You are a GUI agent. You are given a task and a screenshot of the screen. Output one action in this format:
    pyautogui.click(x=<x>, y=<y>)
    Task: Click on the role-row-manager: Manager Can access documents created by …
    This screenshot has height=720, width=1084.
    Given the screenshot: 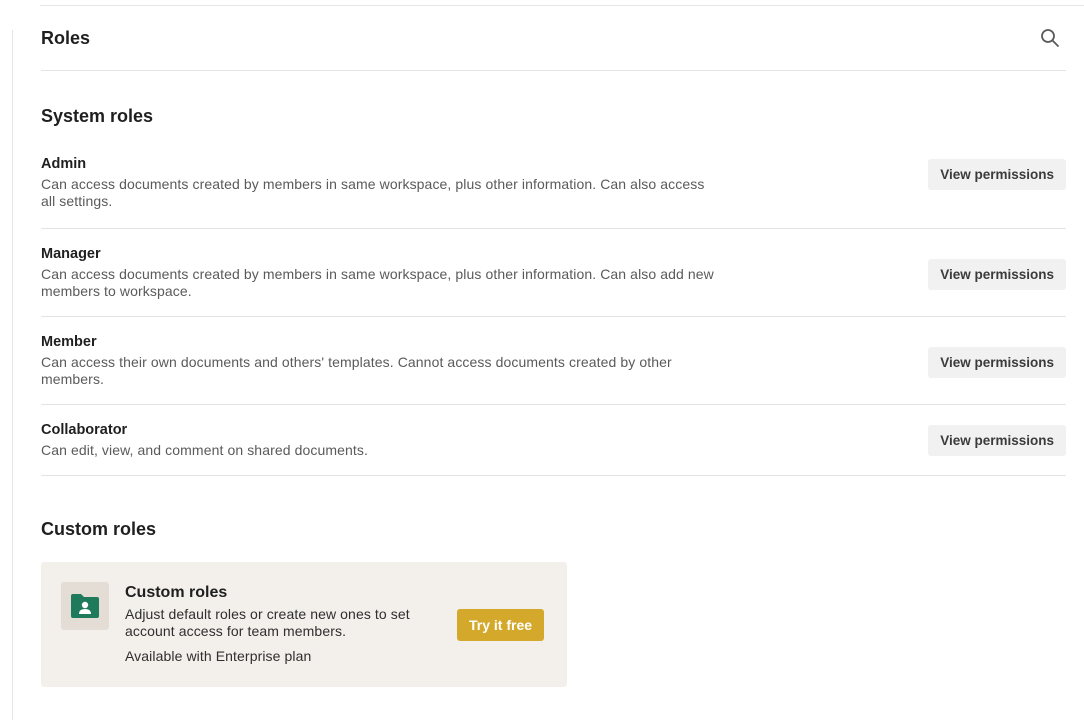 What is the action you would take?
    pyautogui.click(x=553, y=273)
    